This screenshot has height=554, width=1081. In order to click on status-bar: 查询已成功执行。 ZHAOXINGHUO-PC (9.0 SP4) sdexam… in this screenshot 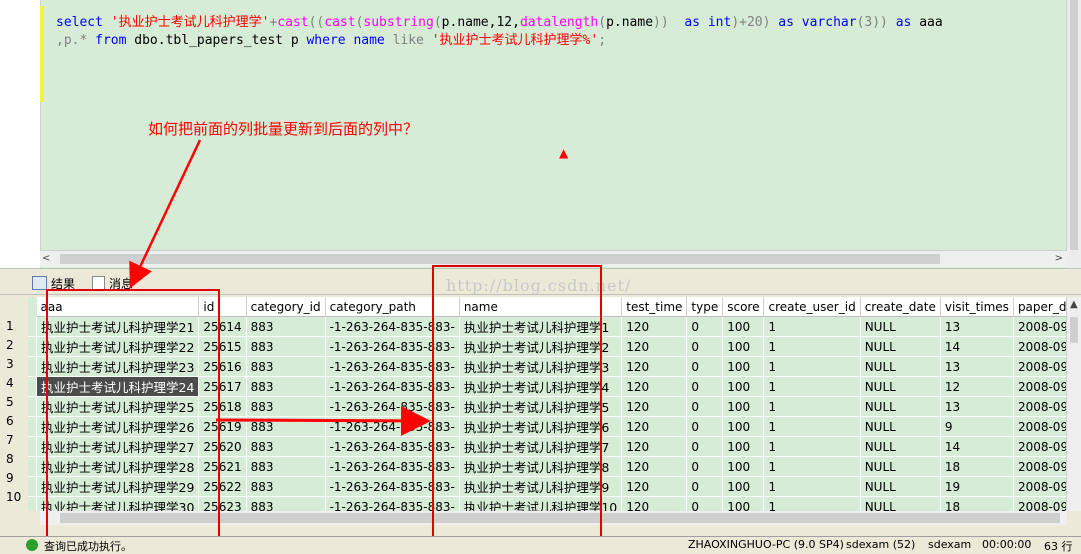, I will do `click(540, 544)`.